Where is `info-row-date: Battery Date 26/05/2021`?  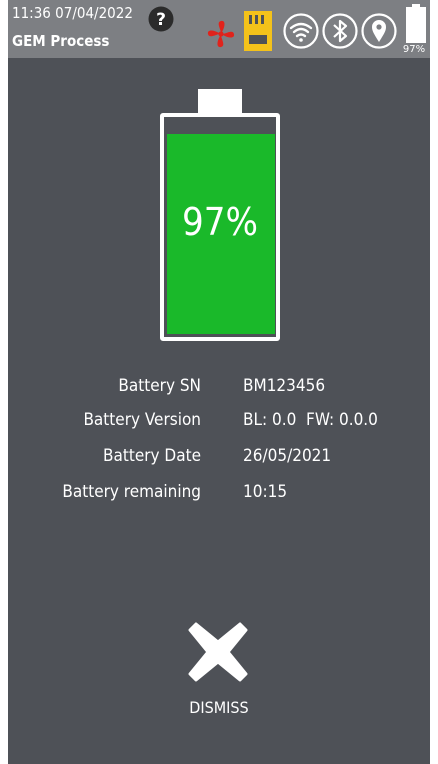
info-row-date: Battery Date 26/05/2021 is located at coordinates (219, 459).